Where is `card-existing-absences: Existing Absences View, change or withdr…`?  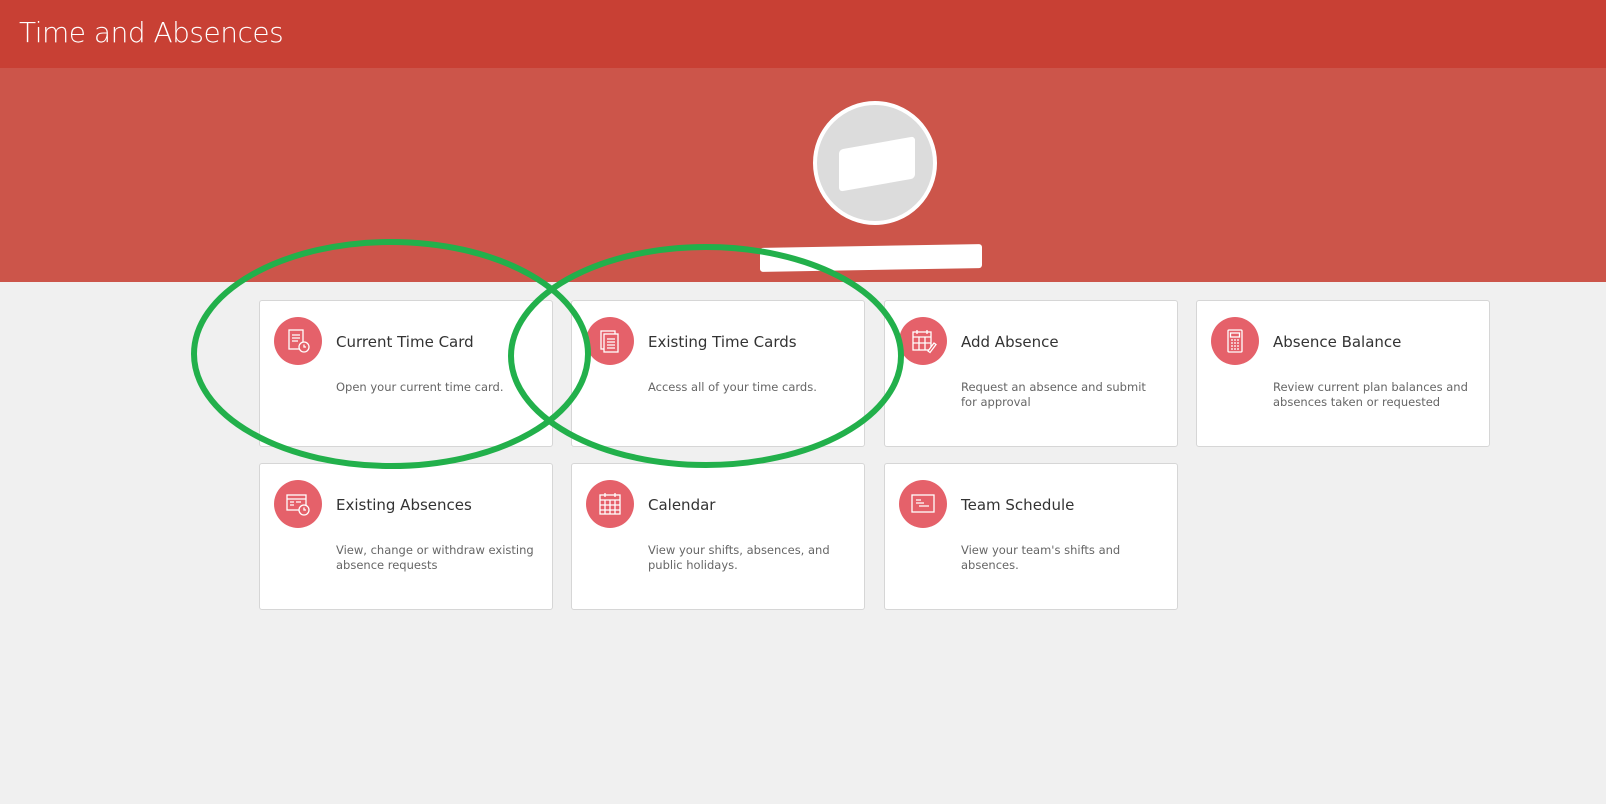
card-existing-absences: Existing Absences View, change or withdr… is located at coordinates (406, 536).